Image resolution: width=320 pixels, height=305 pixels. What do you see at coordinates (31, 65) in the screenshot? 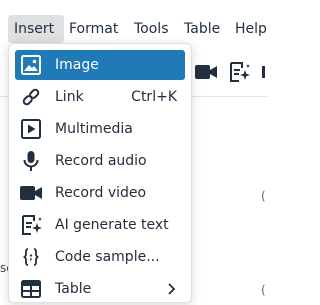
I see `image-icon` at bounding box center [31, 65].